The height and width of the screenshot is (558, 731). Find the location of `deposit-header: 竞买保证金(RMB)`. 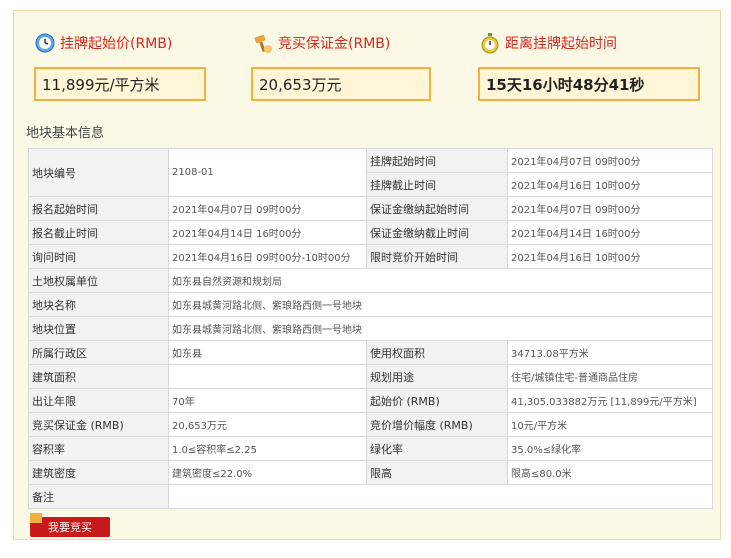

deposit-header: 竞买保证金(RMB) is located at coordinates (321, 43).